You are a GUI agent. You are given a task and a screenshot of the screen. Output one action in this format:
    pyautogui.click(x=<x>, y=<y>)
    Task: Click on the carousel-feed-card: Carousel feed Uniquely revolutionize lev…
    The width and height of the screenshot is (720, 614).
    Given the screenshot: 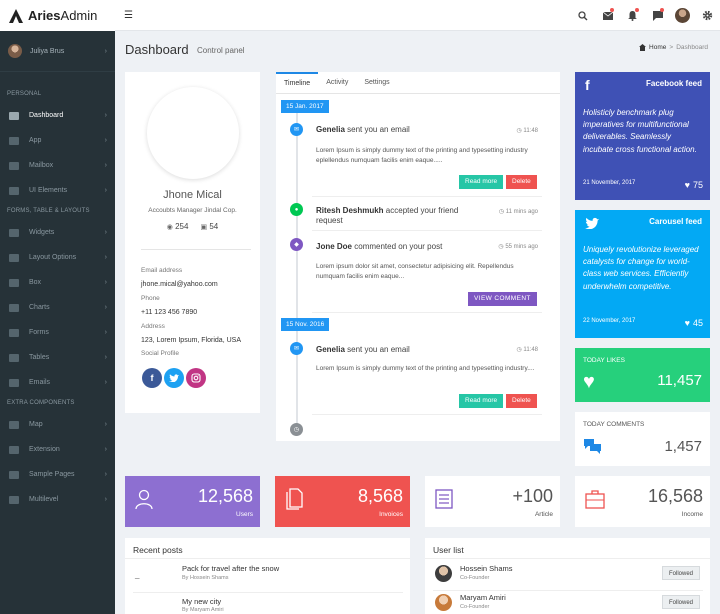 What is the action you would take?
    pyautogui.click(x=642, y=274)
    